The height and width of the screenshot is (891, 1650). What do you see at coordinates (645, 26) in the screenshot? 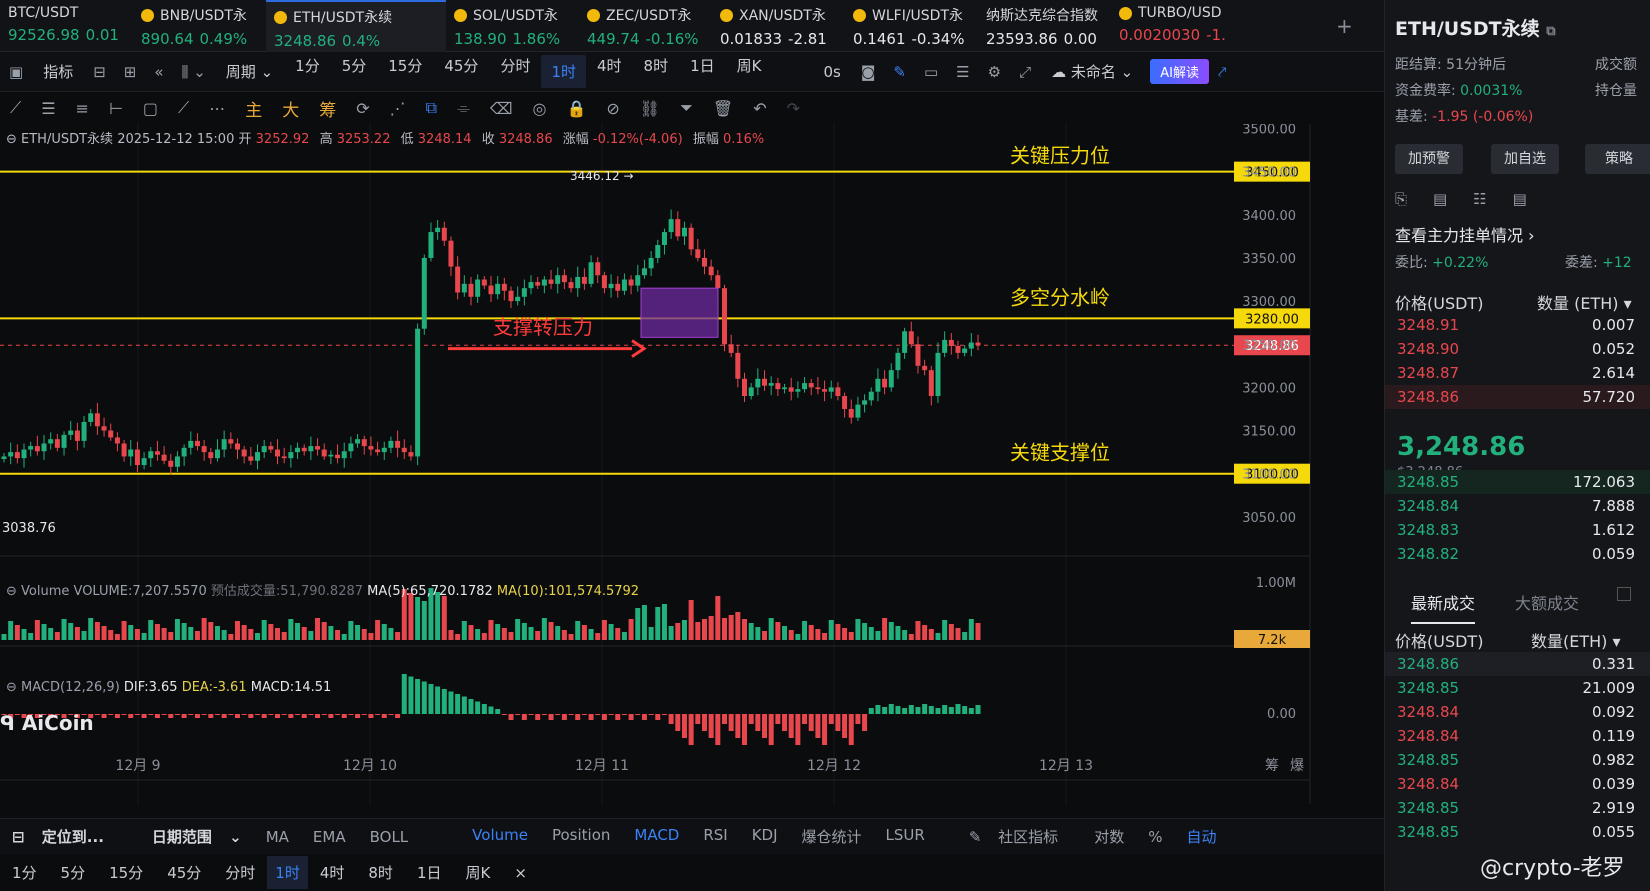
I see `ticker-tab: ZEC/USDT永 449.74 -0.16%` at bounding box center [645, 26].